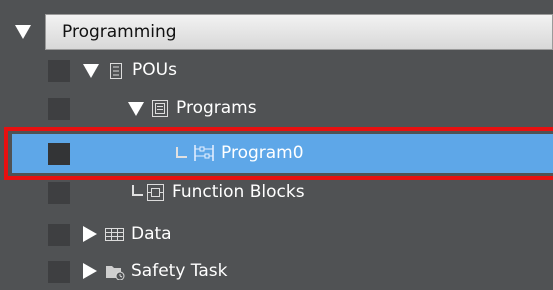 This screenshot has height=290, width=553. Describe the element at coordinates (155, 192) in the screenshot. I see `function-block-icon` at that location.